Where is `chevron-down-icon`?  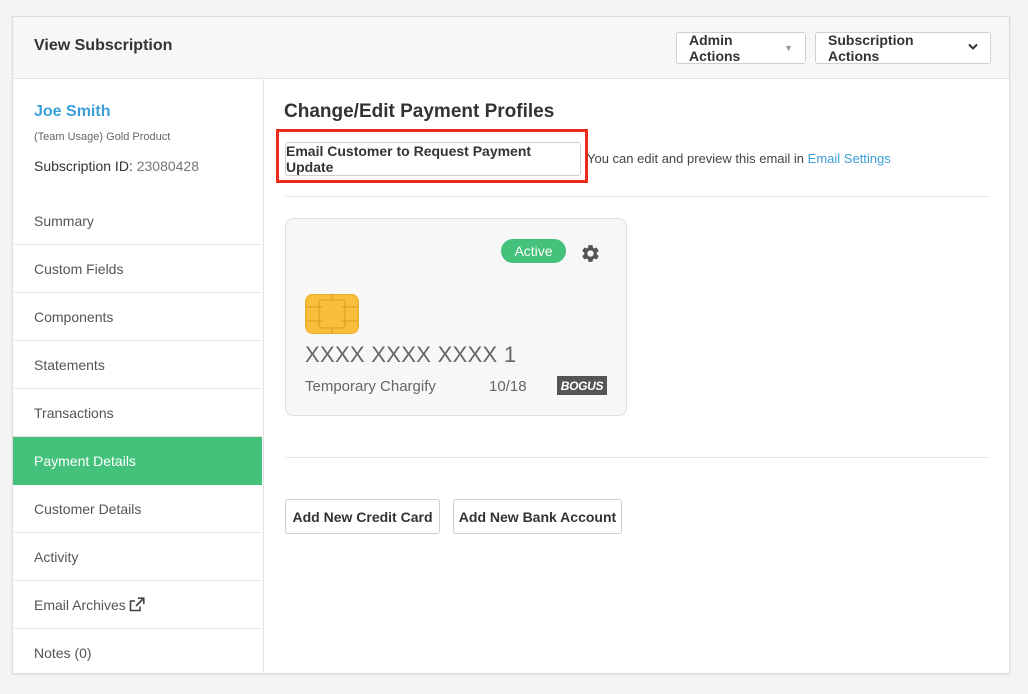
chevron-down-icon is located at coordinates (973, 48).